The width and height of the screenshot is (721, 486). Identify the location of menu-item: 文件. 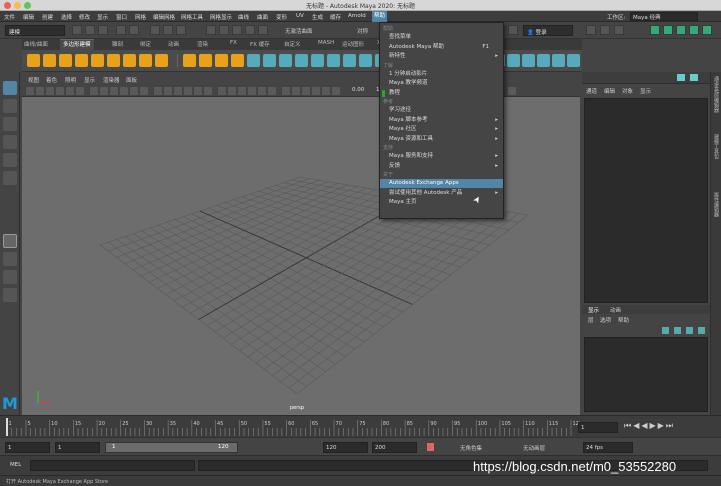
(9, 17).